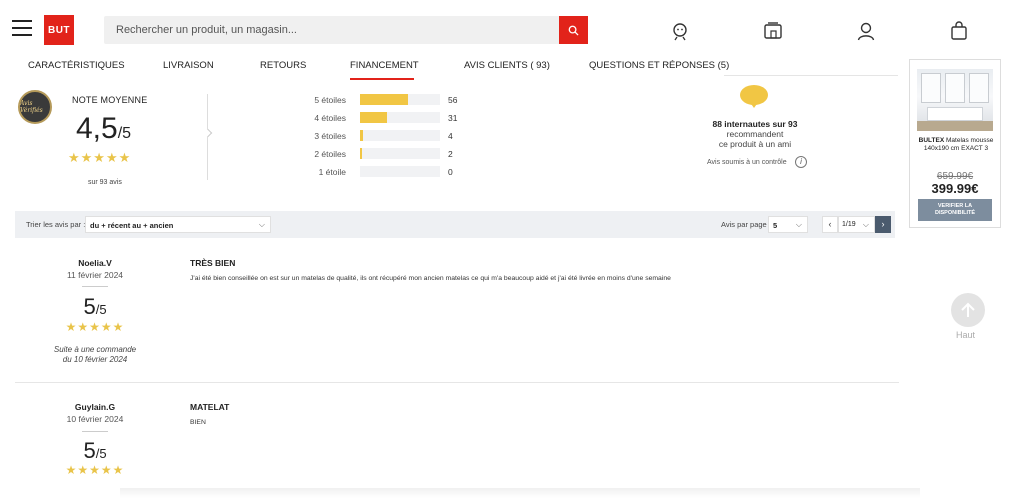 The width and height of the screenshot is (1024, 498). I want to click on rating-row-count: 2, so click(450, 154).